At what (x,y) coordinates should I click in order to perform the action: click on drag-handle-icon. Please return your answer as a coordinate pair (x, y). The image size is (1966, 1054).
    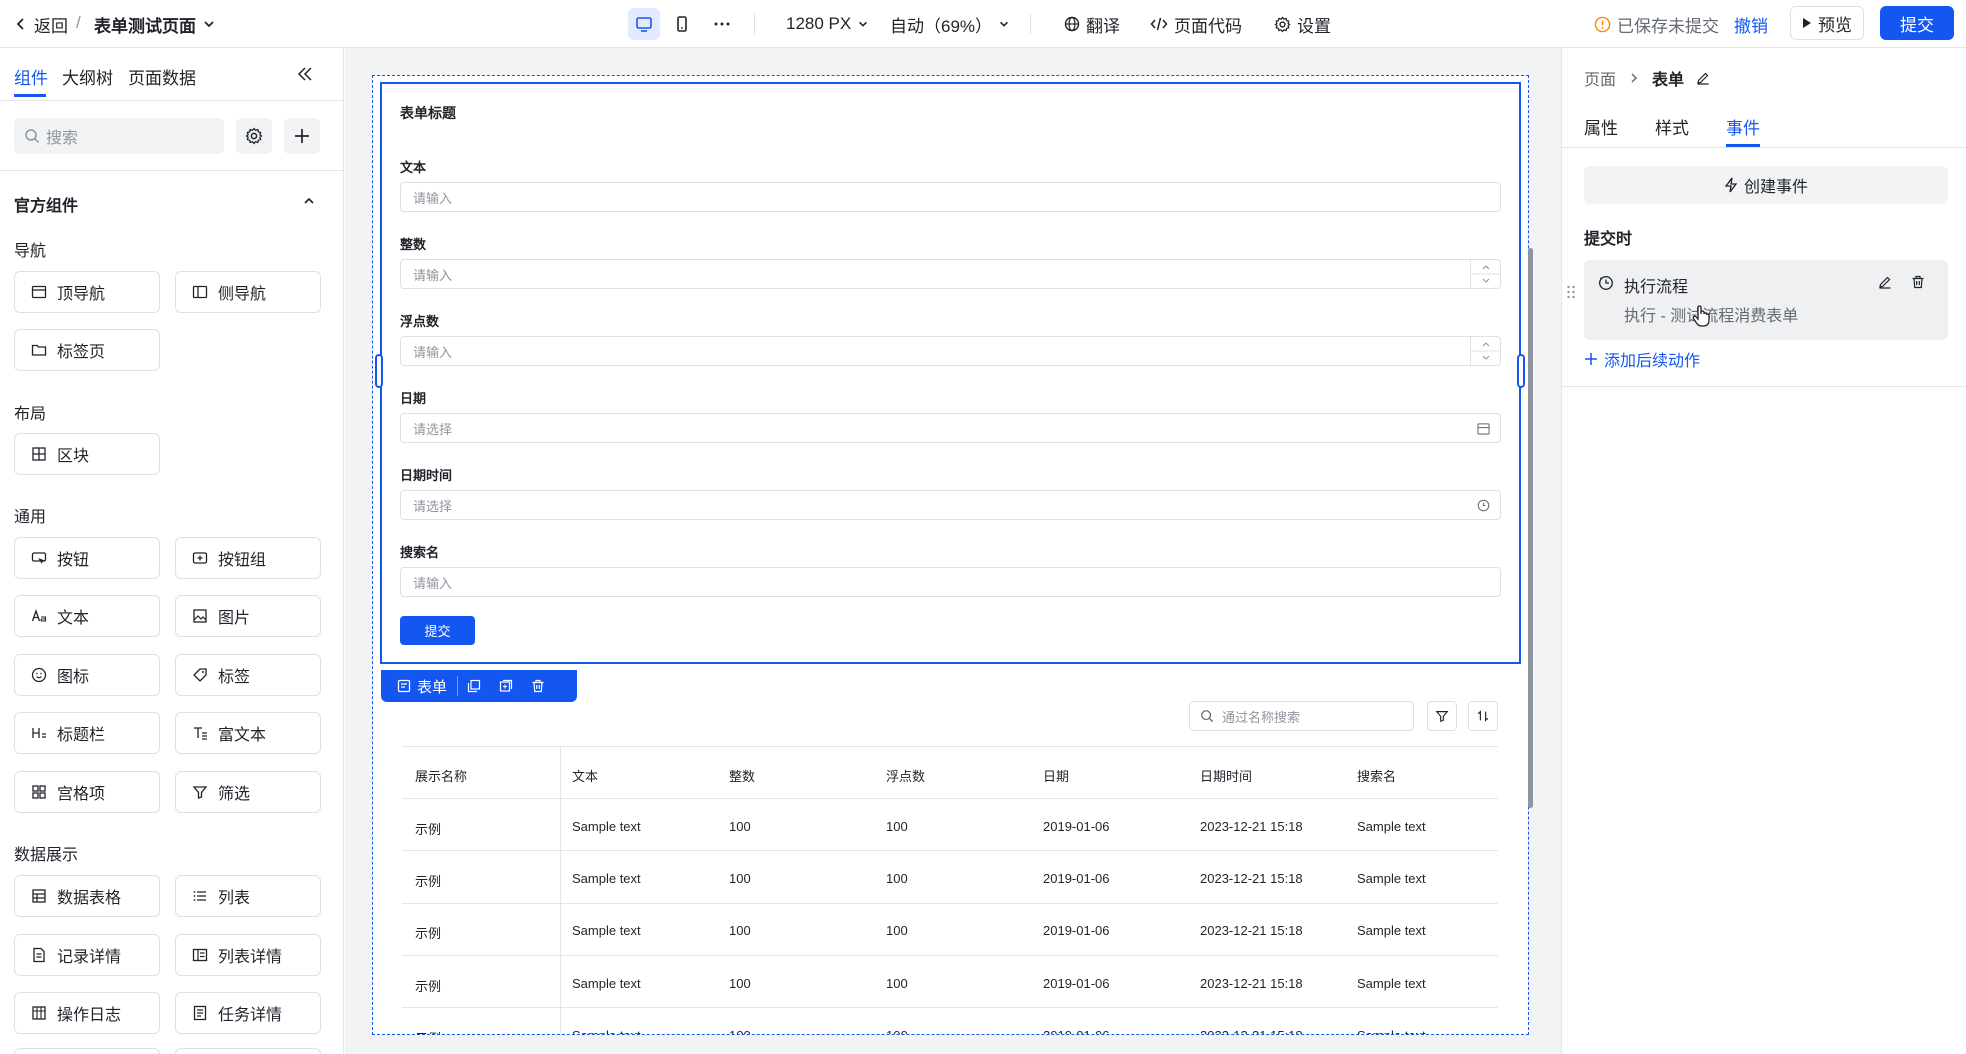
    Looking at the image, I should click on (1571, 292).